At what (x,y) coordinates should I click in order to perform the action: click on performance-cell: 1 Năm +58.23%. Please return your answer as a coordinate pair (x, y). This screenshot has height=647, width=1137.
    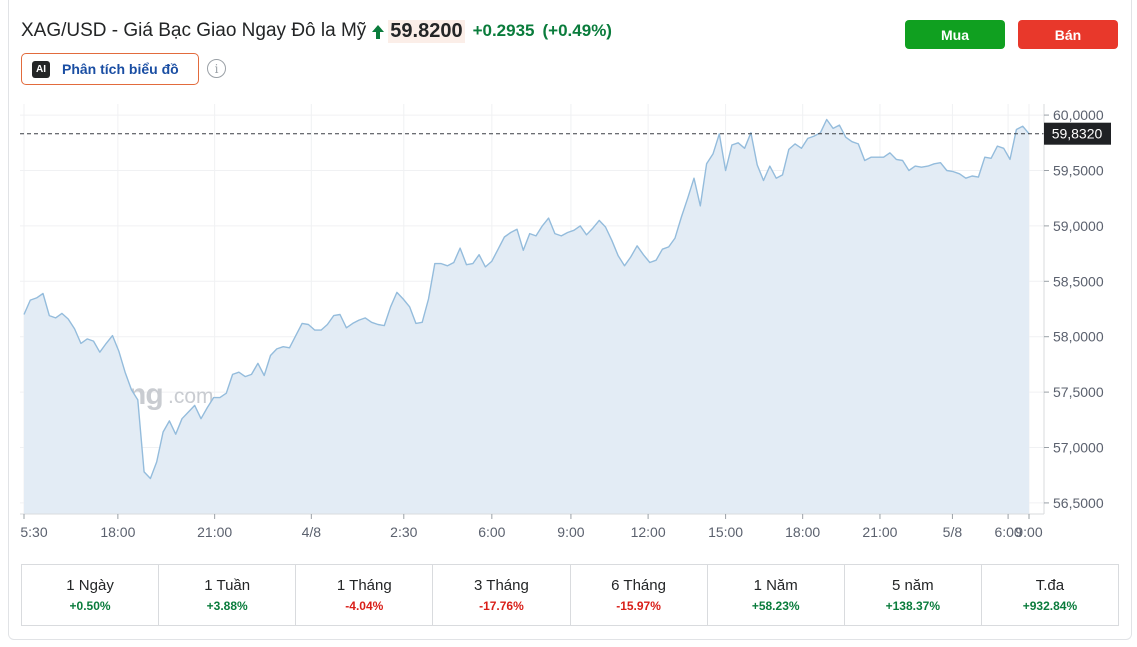
    Looking at the image, I should click on (776, 595).